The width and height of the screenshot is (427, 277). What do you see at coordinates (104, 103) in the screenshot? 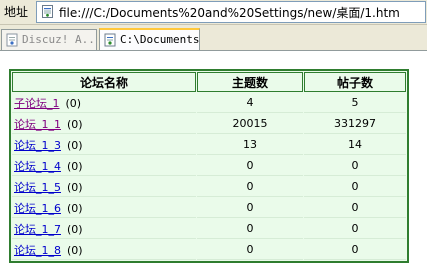
I see `forum-name-cell: 子论坛_1 (0)` at bounding box center [104, 103].